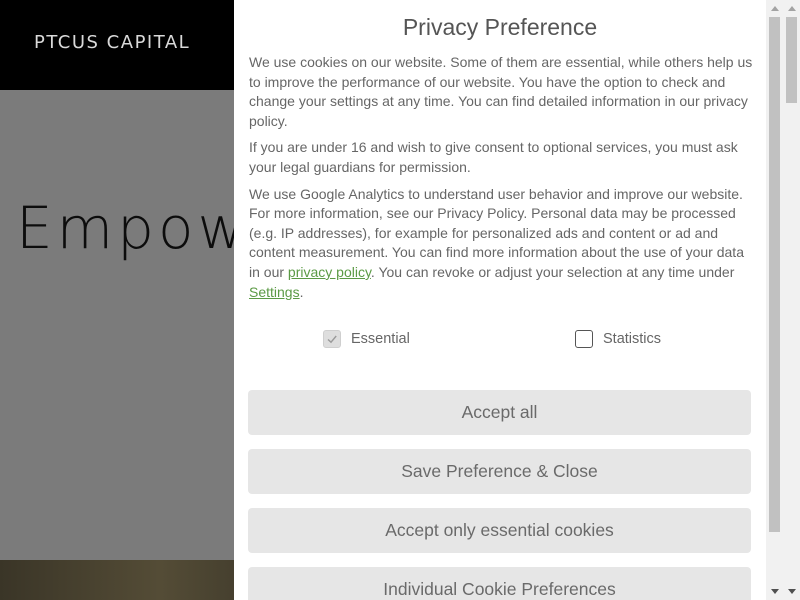 The width and height of the screenshot is (800, 600). I want to click on save-preference-close-button: Save Preference & Close, so click(499, 471).